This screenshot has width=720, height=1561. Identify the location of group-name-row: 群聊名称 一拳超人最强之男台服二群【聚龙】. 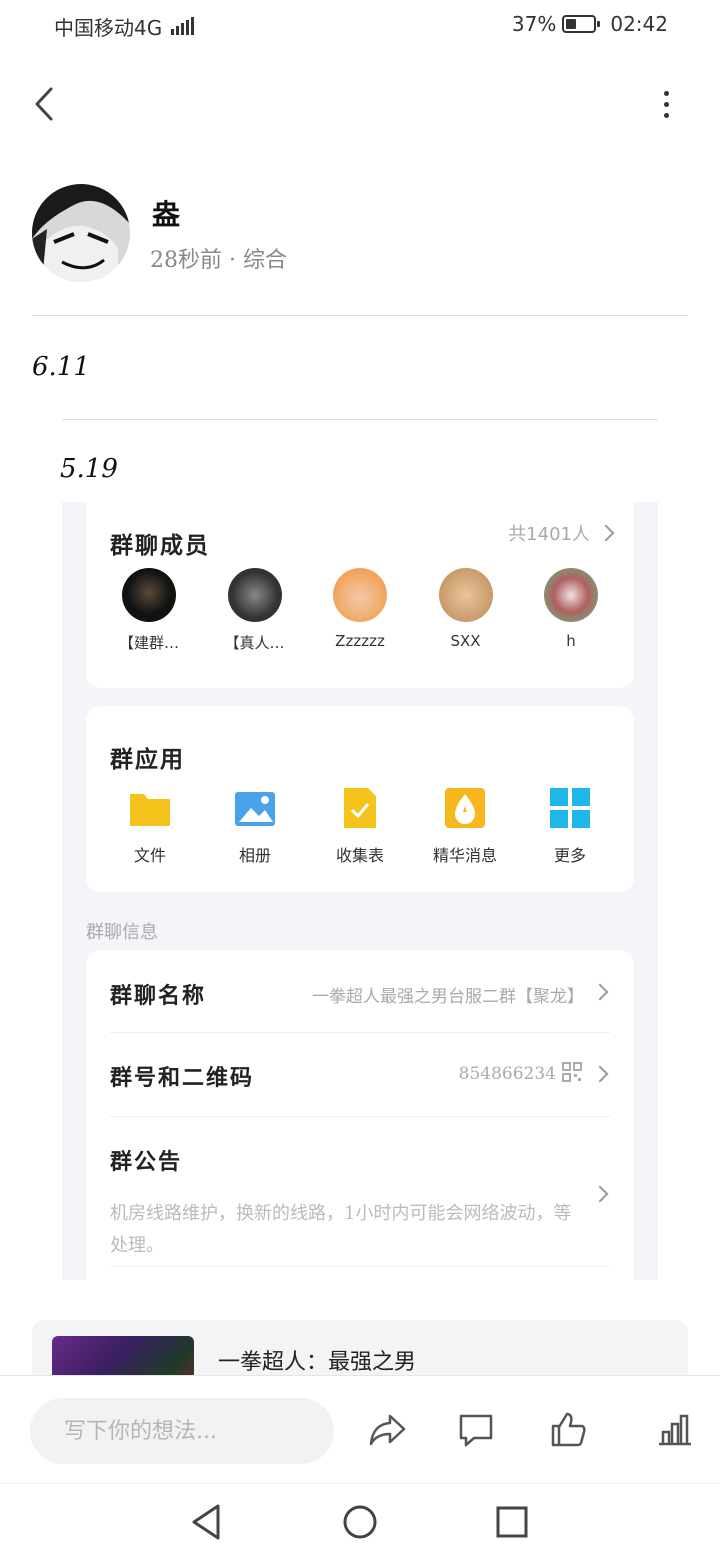
(360, 991).